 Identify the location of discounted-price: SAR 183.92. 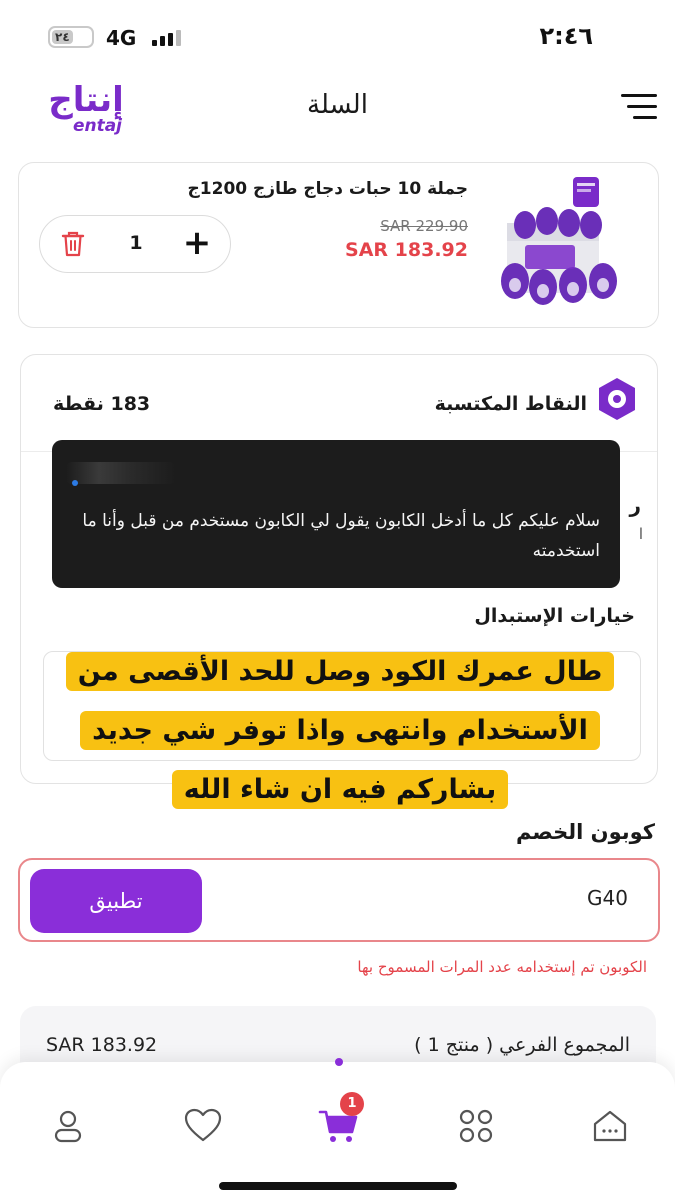
(406, 250).